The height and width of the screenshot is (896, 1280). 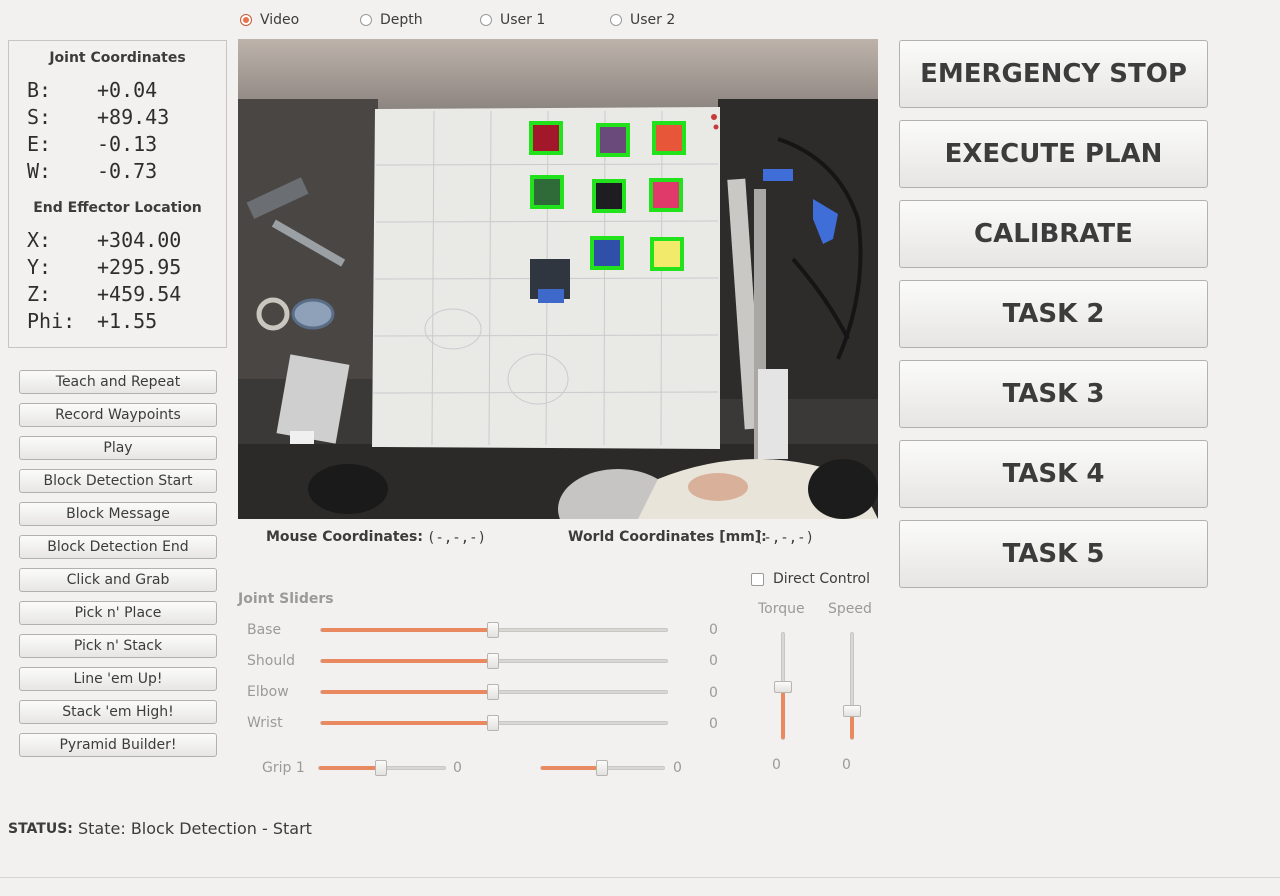 What do you see at coordinates (493, 723) in the screenshot?
I see `wrist-slider-handle` at bounding box center [493, 723].